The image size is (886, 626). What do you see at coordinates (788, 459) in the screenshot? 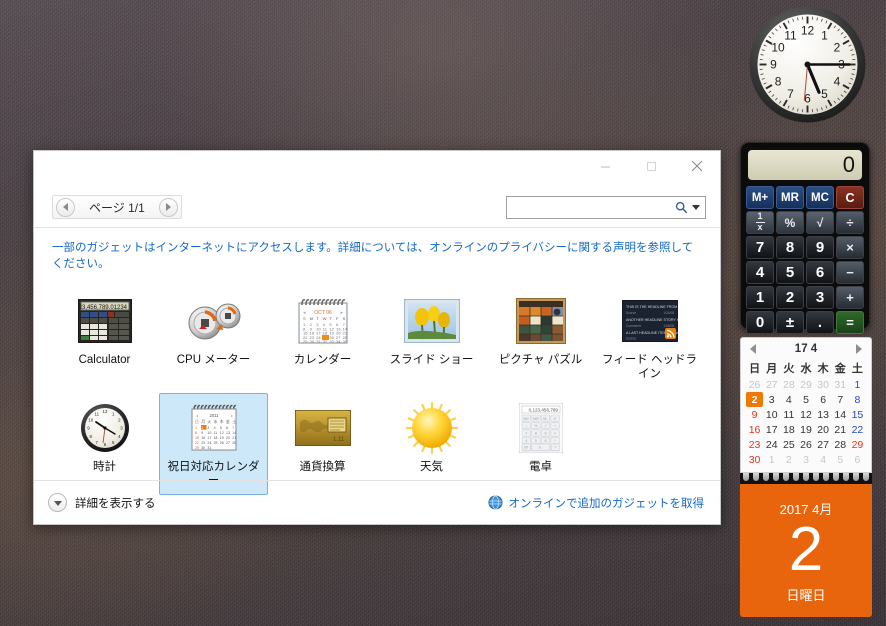
I see `calendar-day-cell: 2` at bounding box center [788, 459].